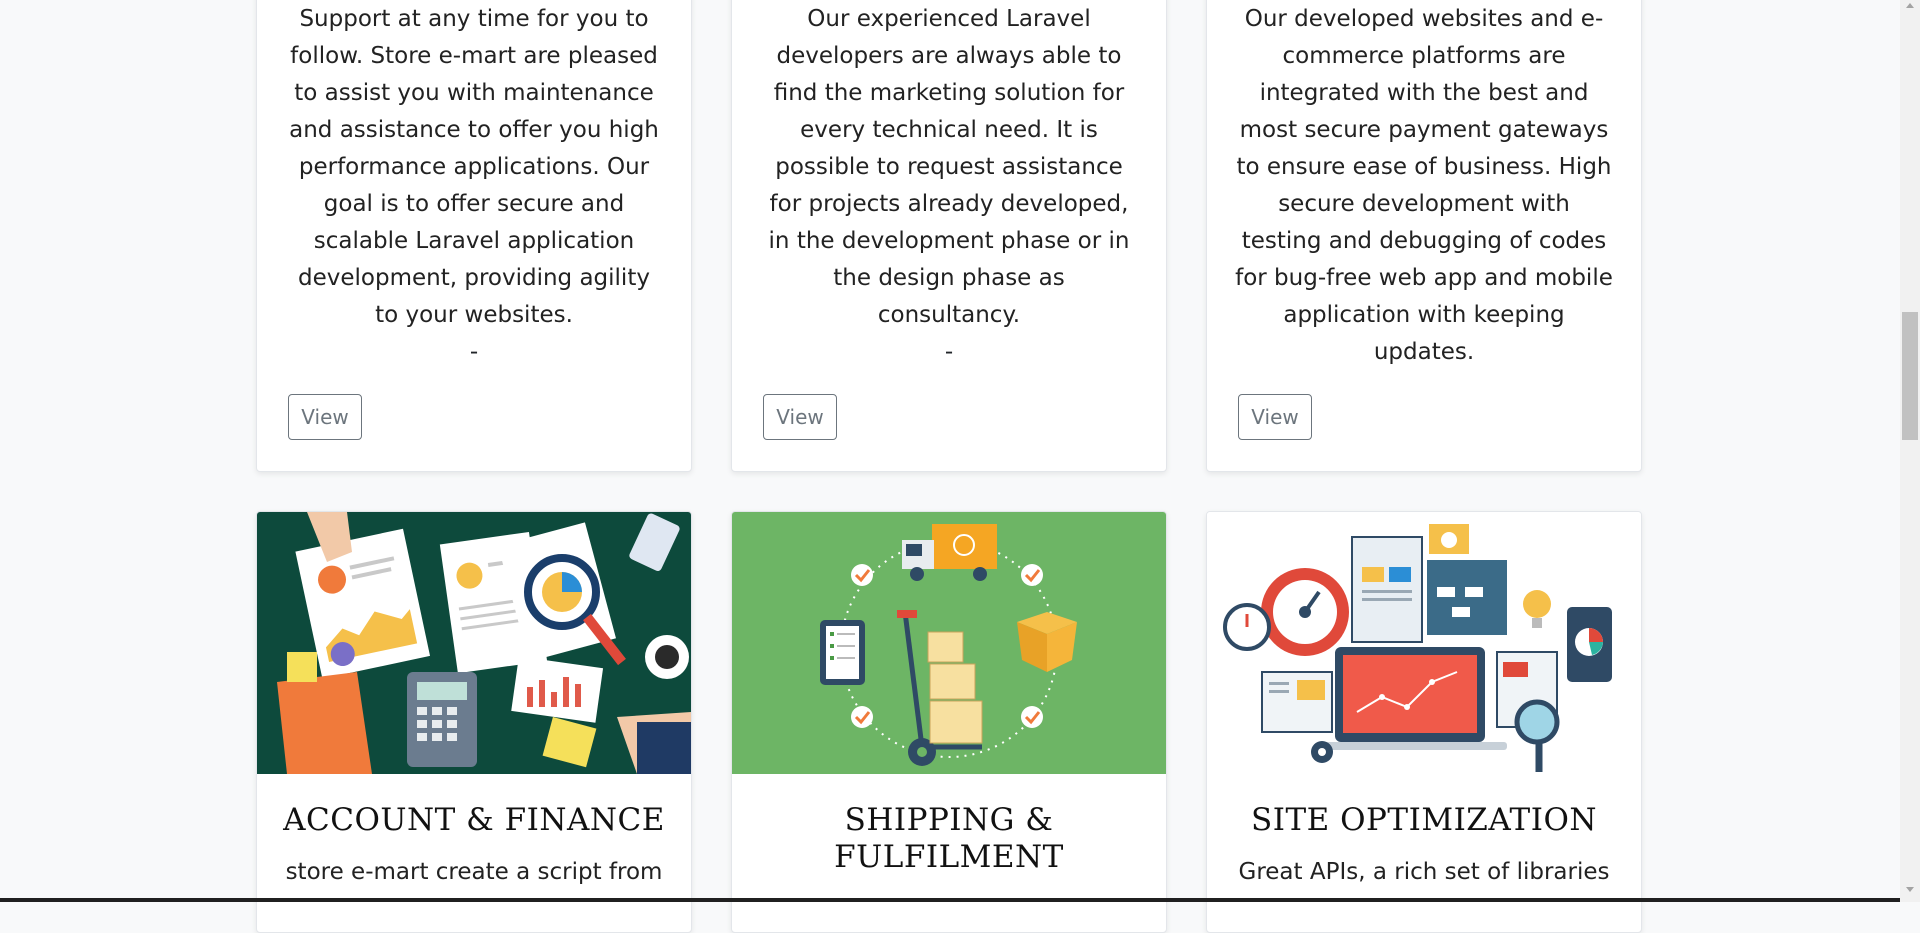  What do you see at coordinates (949, 838) in the screenshot?
I see `card-title: SHIPPING & FULFILMENT` at bounding box center [949, 838].